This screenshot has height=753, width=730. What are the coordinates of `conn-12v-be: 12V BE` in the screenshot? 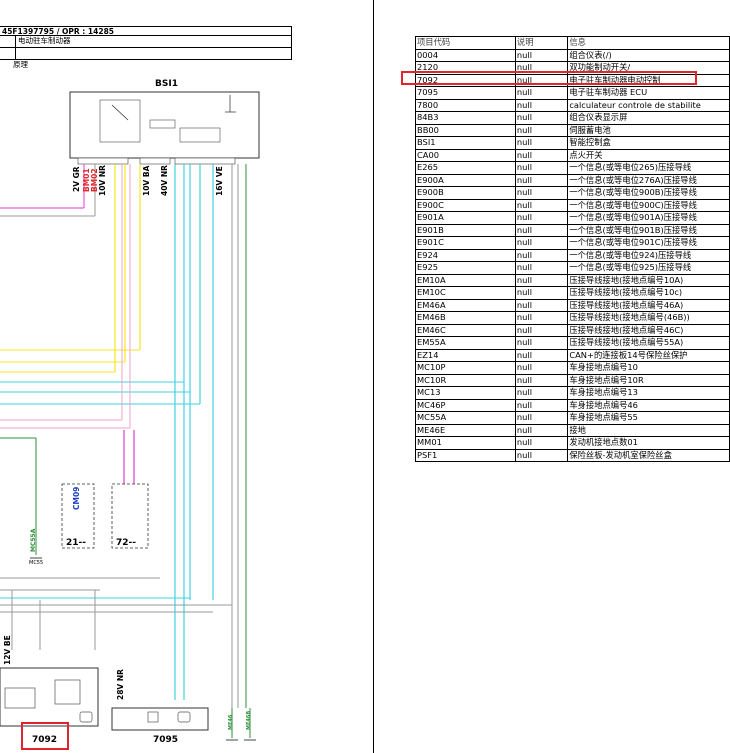 It's located at (7, 650).